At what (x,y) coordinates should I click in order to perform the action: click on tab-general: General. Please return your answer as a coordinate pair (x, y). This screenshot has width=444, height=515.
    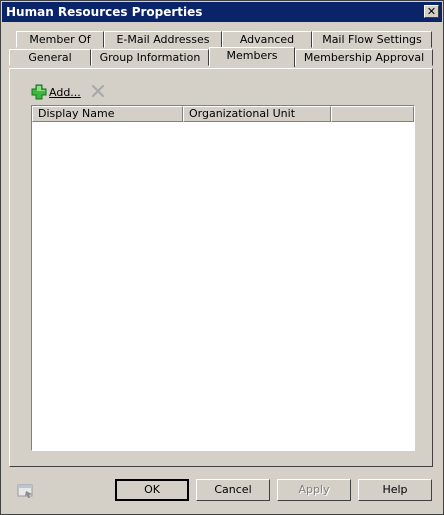
    Looking at the image, I should click on (50, 57).